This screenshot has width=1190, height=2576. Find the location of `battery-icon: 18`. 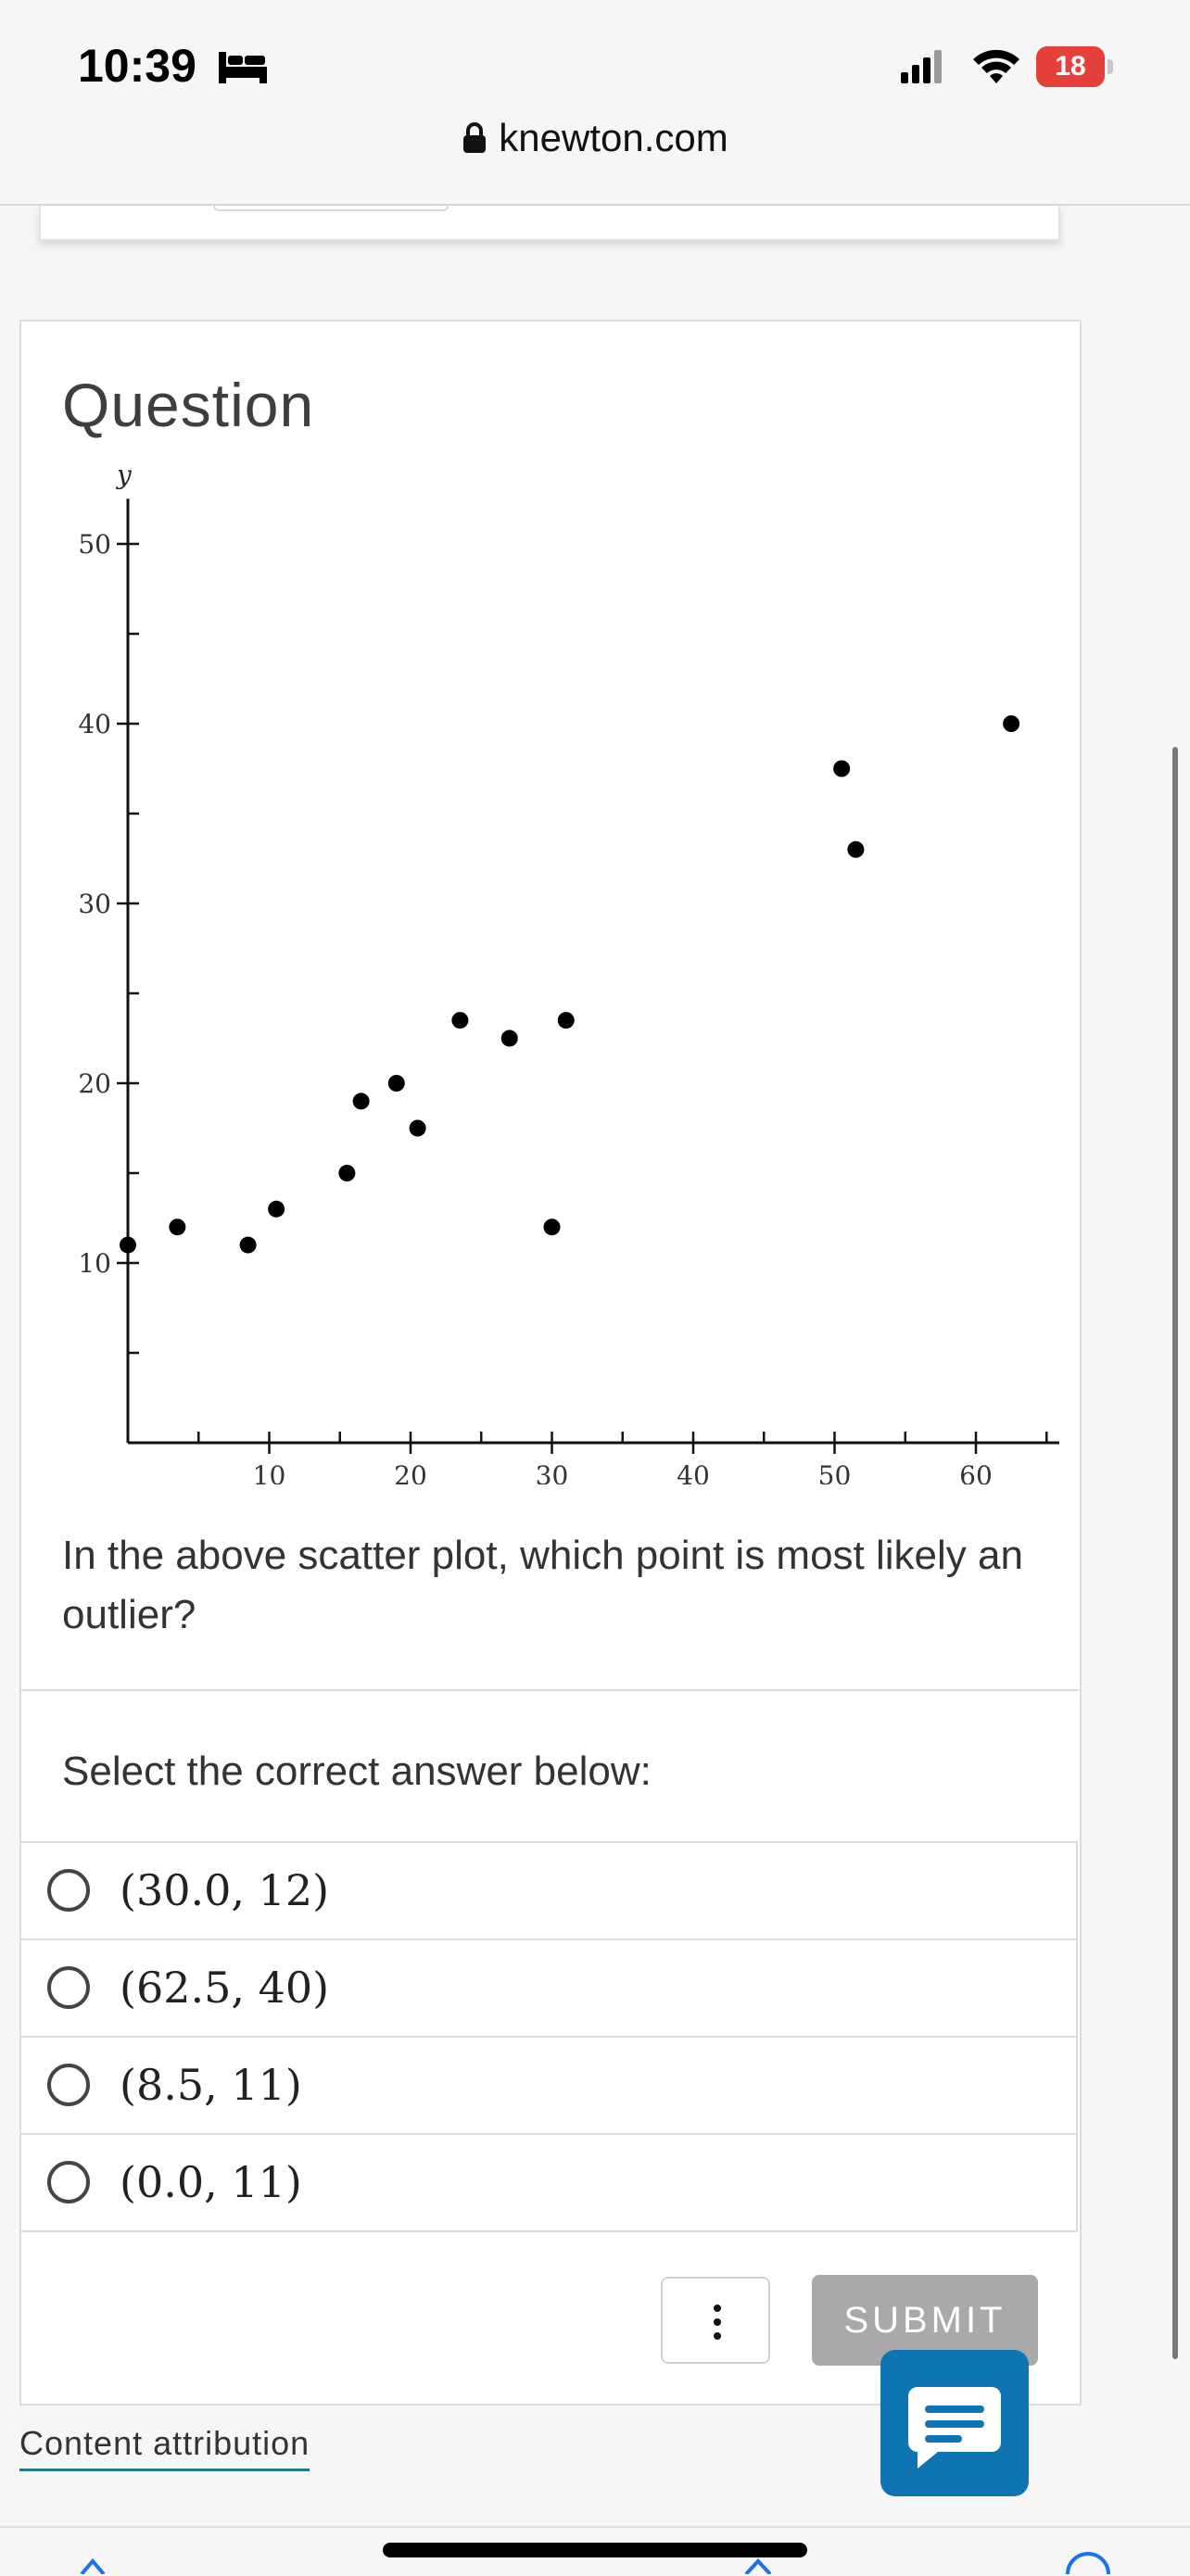

battery-icon: 18 is located at coordinates (1075, 66).